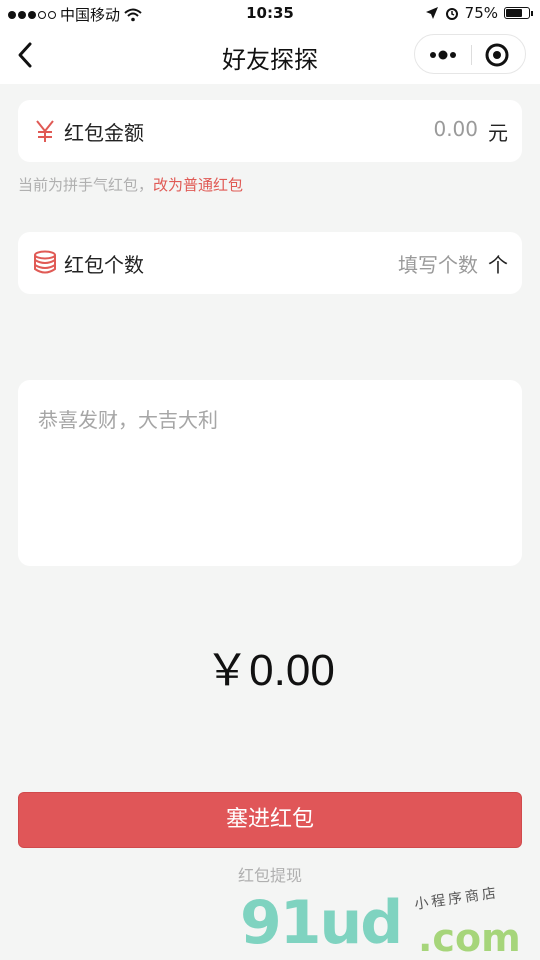 This screenshot has height=960, width=540. Describe the element at coordinates (270, 820) in the screenshot. I see `send-red-packet-button: 塞进红包` at that location.